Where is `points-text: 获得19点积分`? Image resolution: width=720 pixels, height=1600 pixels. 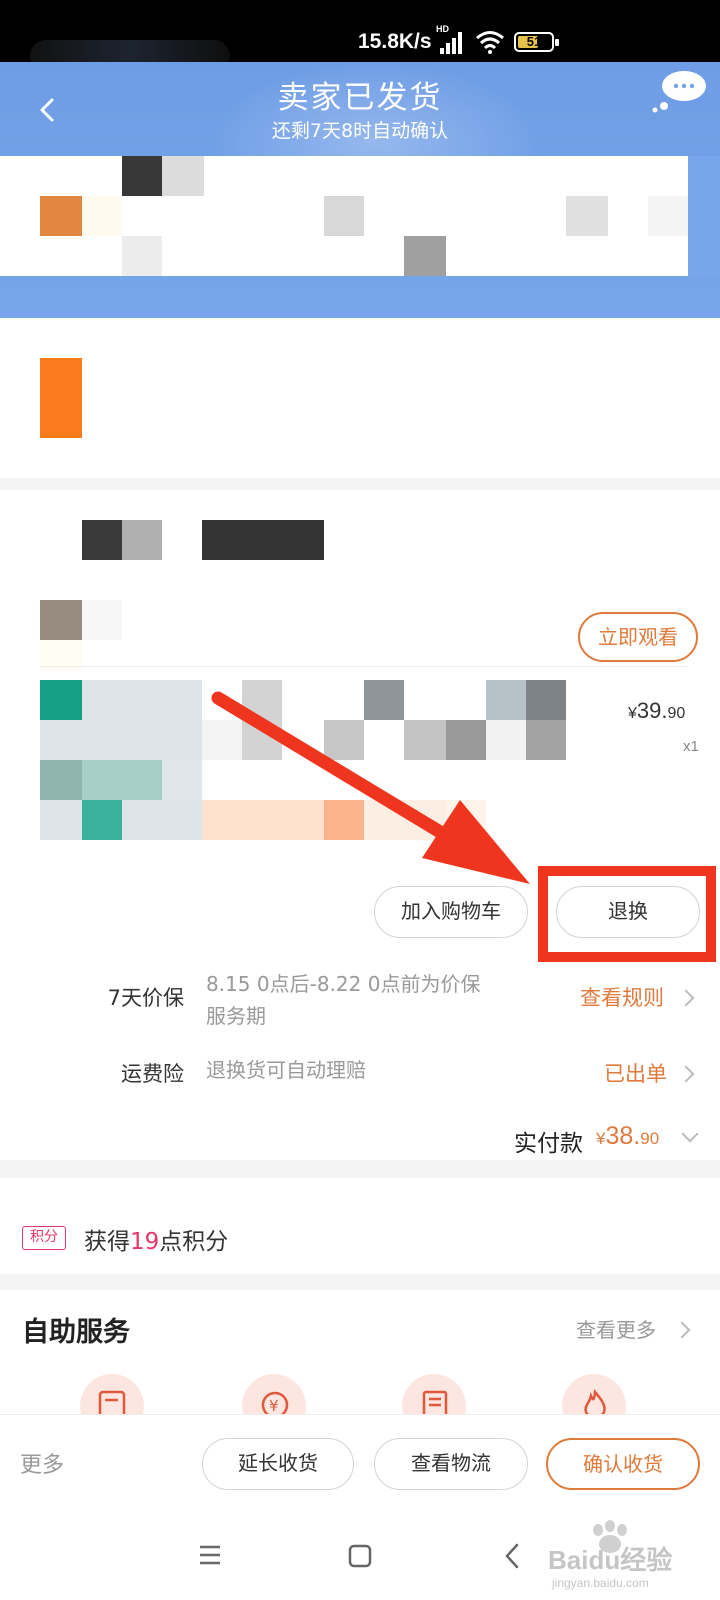
points-text: 获得19点积分 is located at coordinates (156, 1242).